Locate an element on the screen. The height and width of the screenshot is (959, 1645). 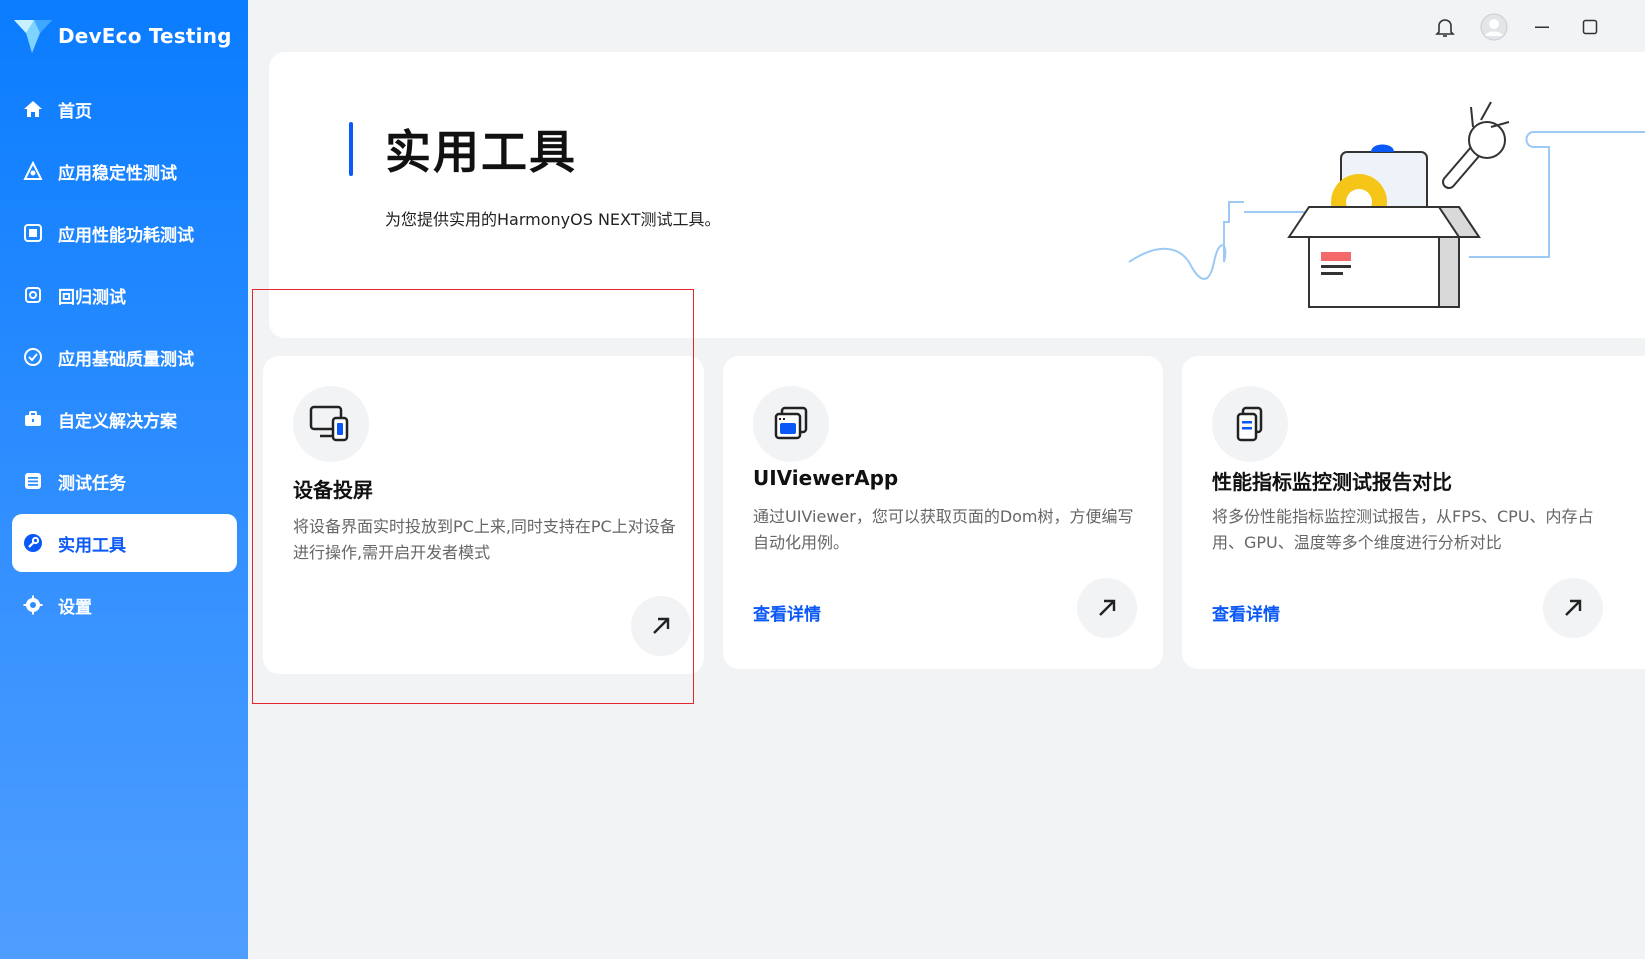
home-icon is located at coordinates (33, 109).